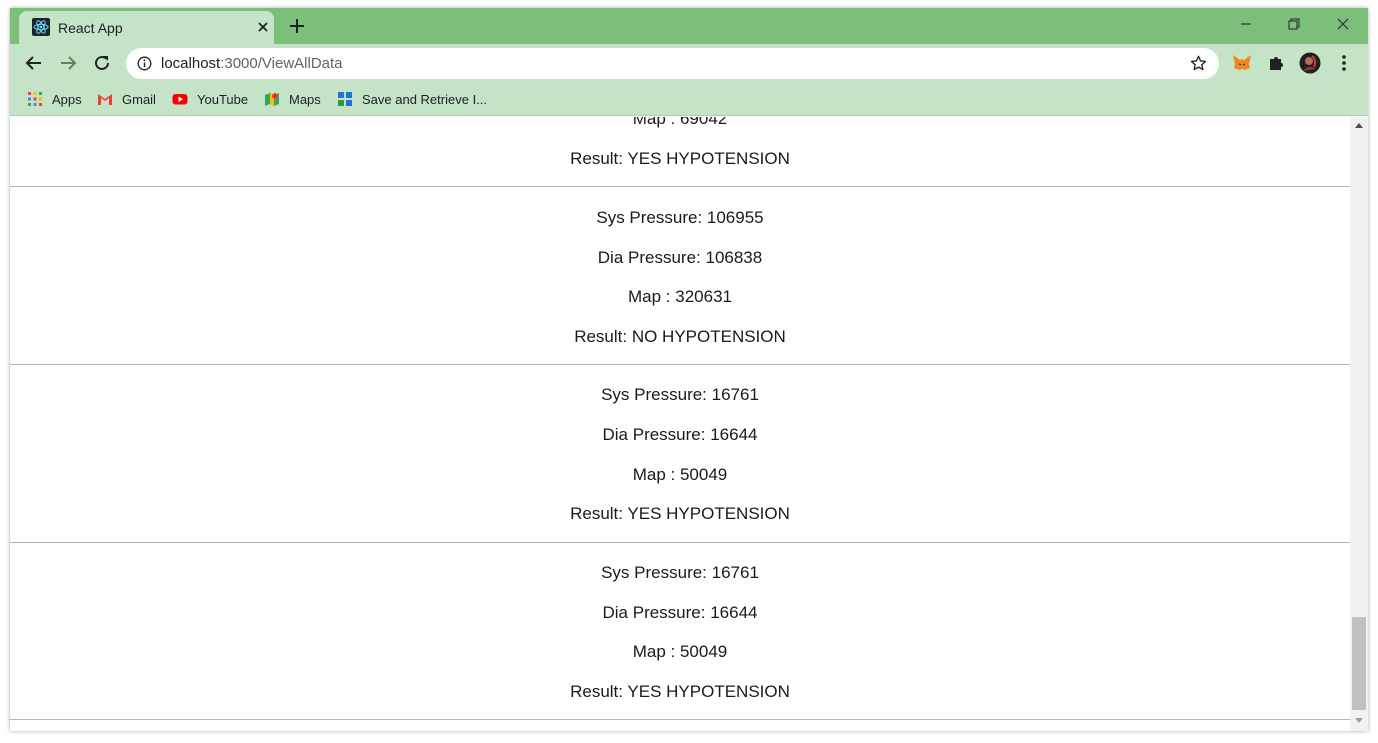  What do you see at coordinates (297, 26) in the screenshot?
I see `new-tab-plus-icon` at bounding box center [297, 26].